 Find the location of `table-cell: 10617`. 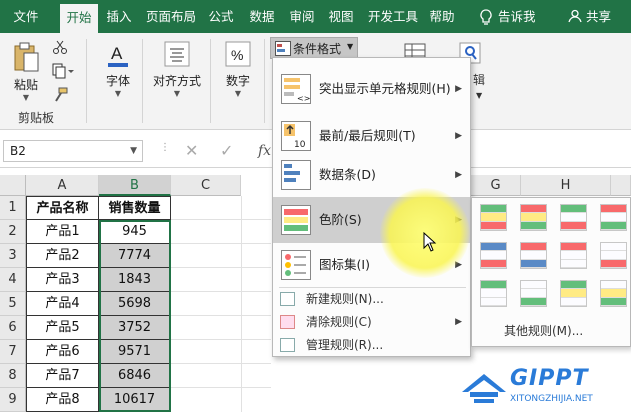

table-cell: 10617 is located at coordinates (135, 400).